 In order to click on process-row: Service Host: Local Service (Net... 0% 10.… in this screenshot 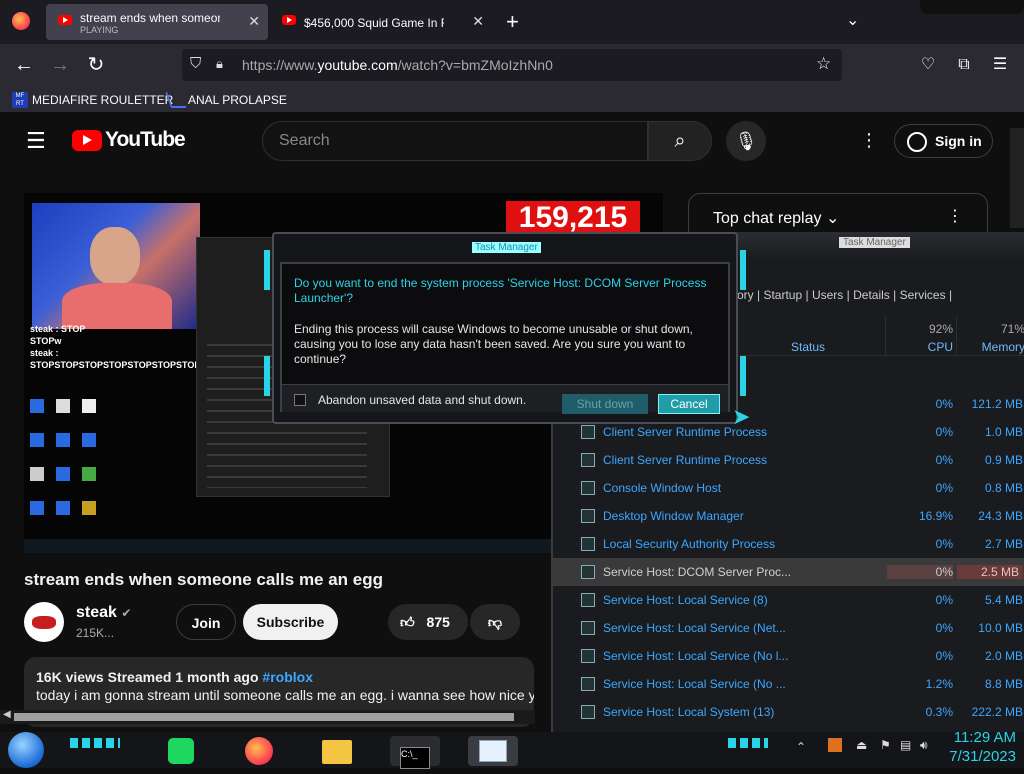, I will do `click(788, 628)`.